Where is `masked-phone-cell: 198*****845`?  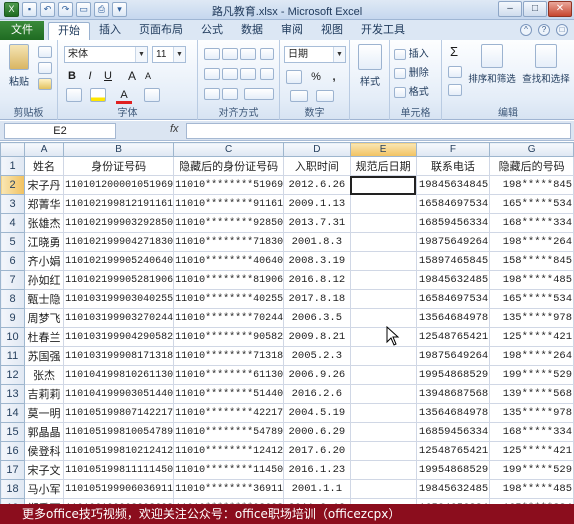
masked-phone-cell: 198*****845 is located at coordinates (531, 185).